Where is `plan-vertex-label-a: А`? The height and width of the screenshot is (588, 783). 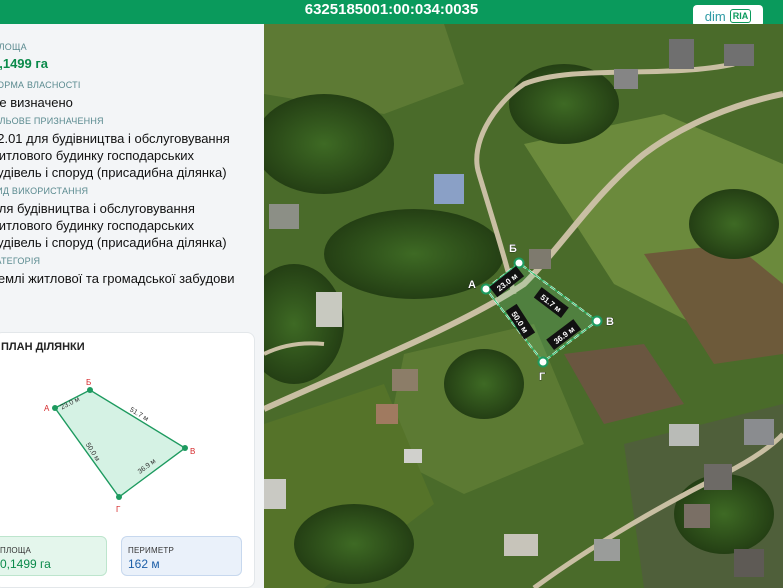 plan-vertex-label-a: А is located at coordinates (47, 408).